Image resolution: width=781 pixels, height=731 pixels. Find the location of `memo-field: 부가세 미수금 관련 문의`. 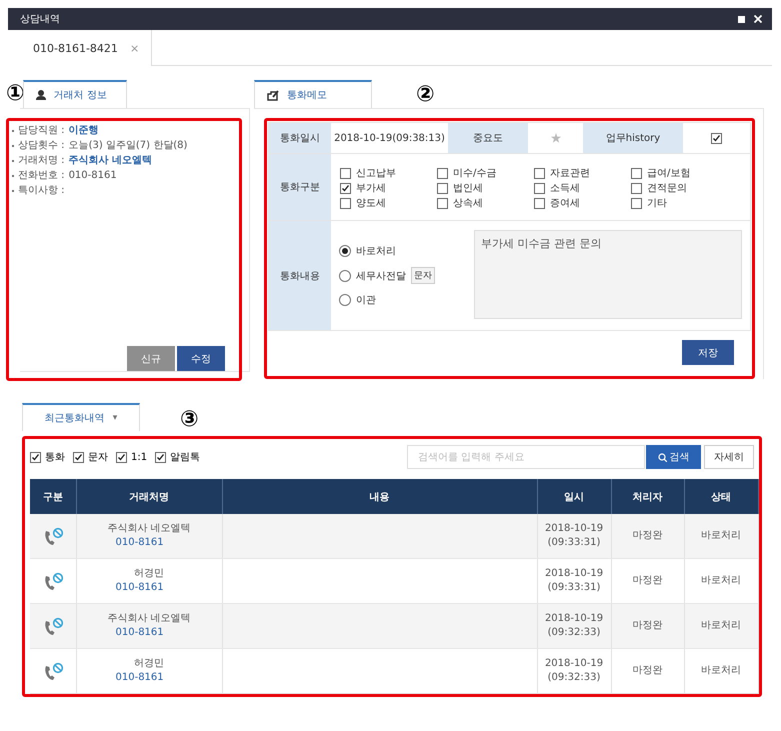

memo-field: 부가세 미수금 관련 문의 is located at coordinates (608, 274).